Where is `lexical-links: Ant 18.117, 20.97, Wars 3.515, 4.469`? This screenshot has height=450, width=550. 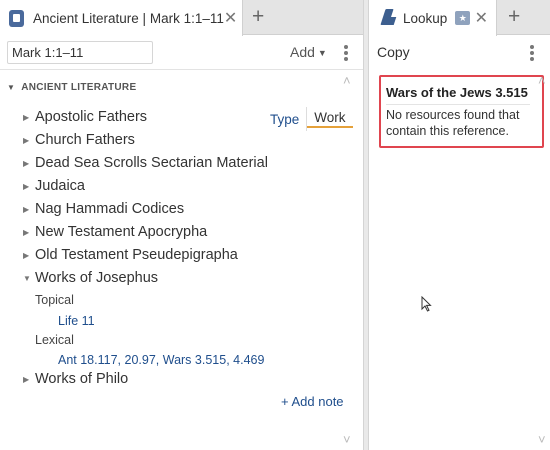 lexical-links: Ant 18.117, 20.97, Wars 3.515, 4.469 is located at coordinates (161, 360).